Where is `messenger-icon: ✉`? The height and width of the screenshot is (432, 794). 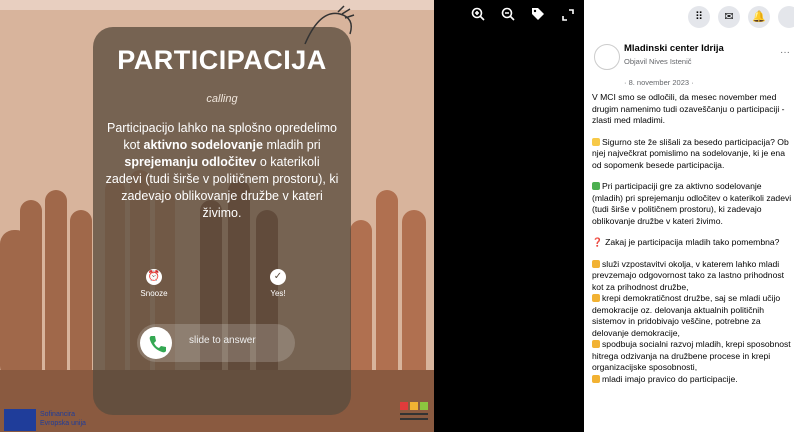
messenger-icon: ✉ is located at coordinates (729, 17).